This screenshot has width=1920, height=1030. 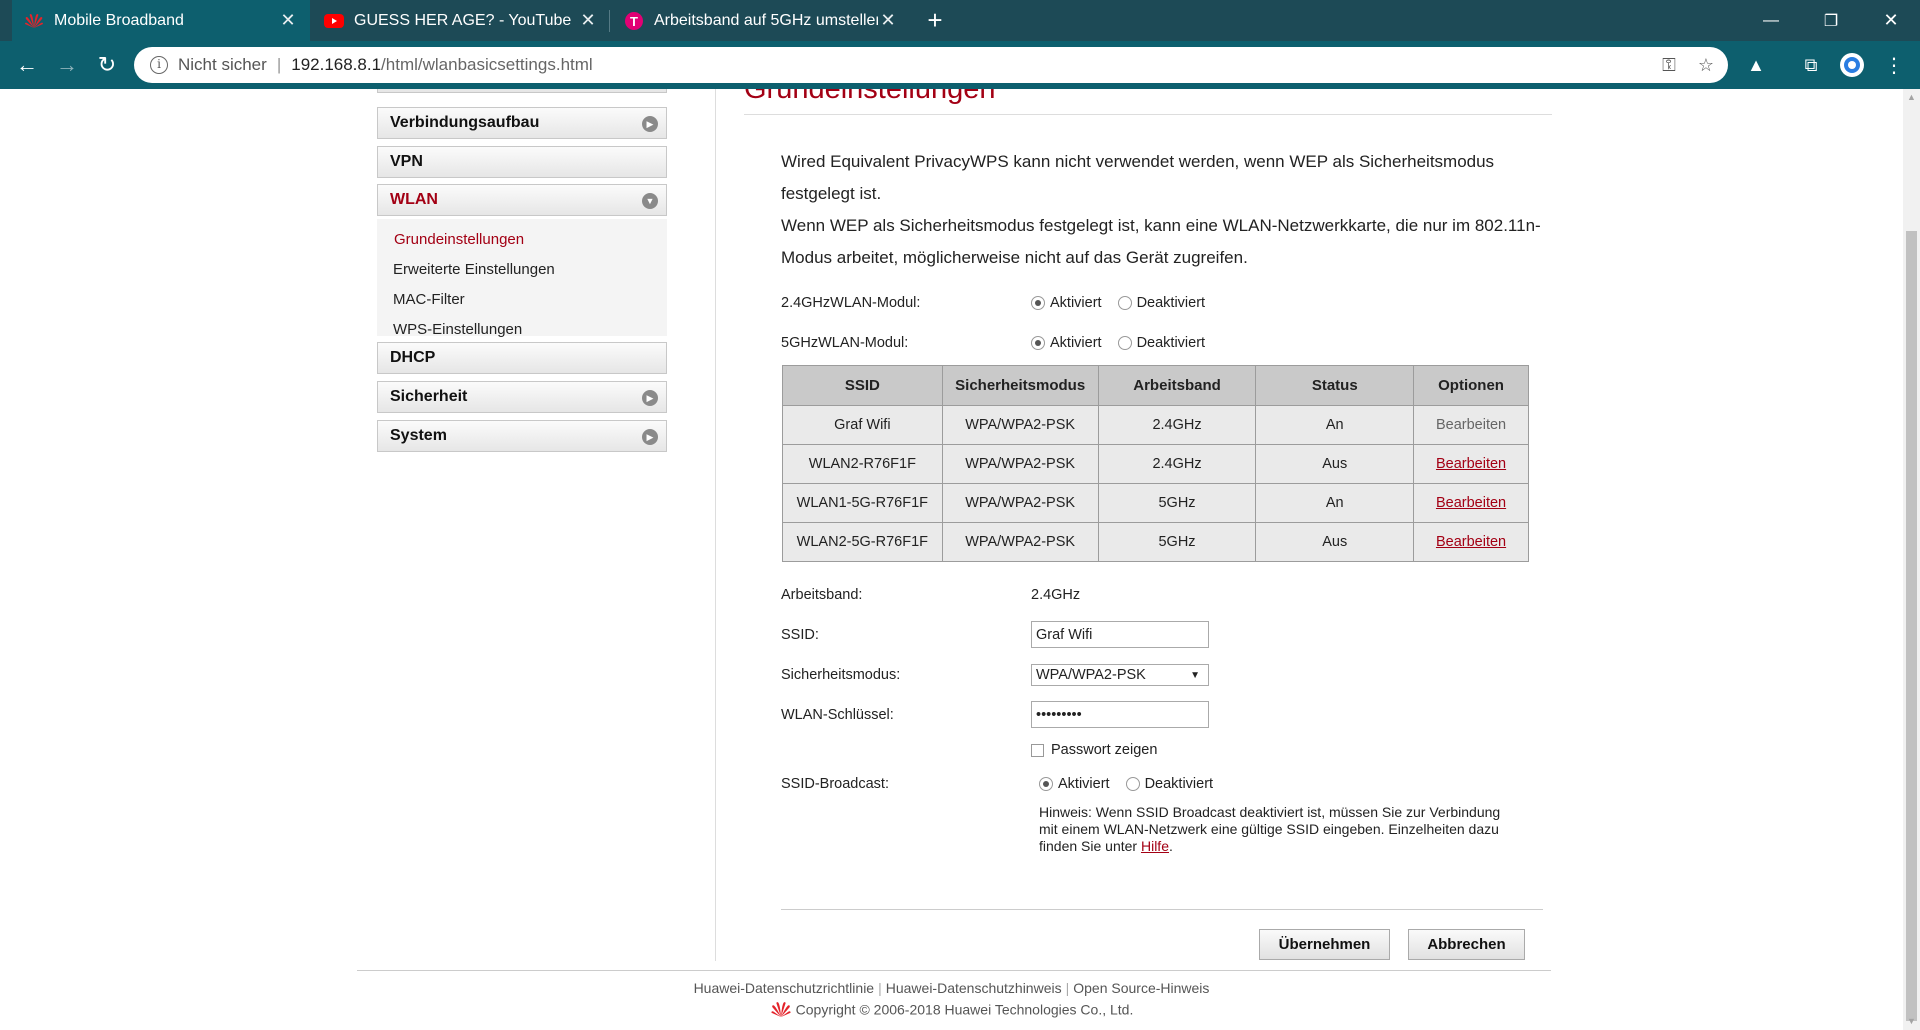 I want to click on cast-icon: ⧉, so click(x=1811, y=65).